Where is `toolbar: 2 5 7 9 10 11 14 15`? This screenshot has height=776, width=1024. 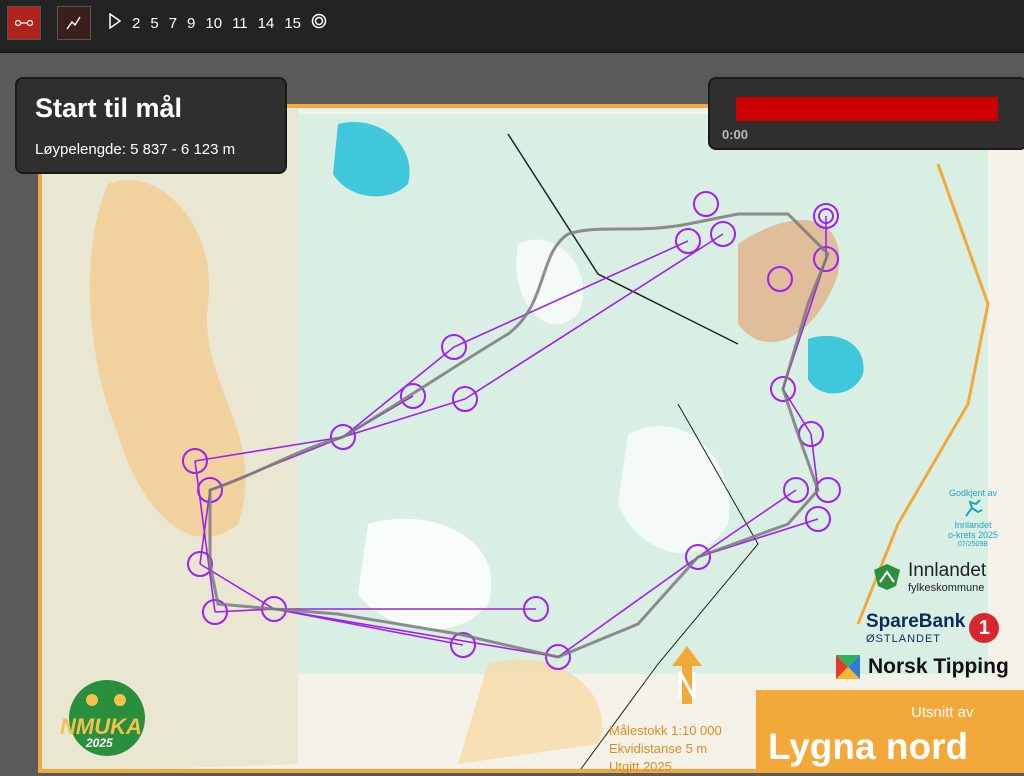 toolbar: 2 5 7 9 10 11 14 15 is located at coordinates (512, 26).